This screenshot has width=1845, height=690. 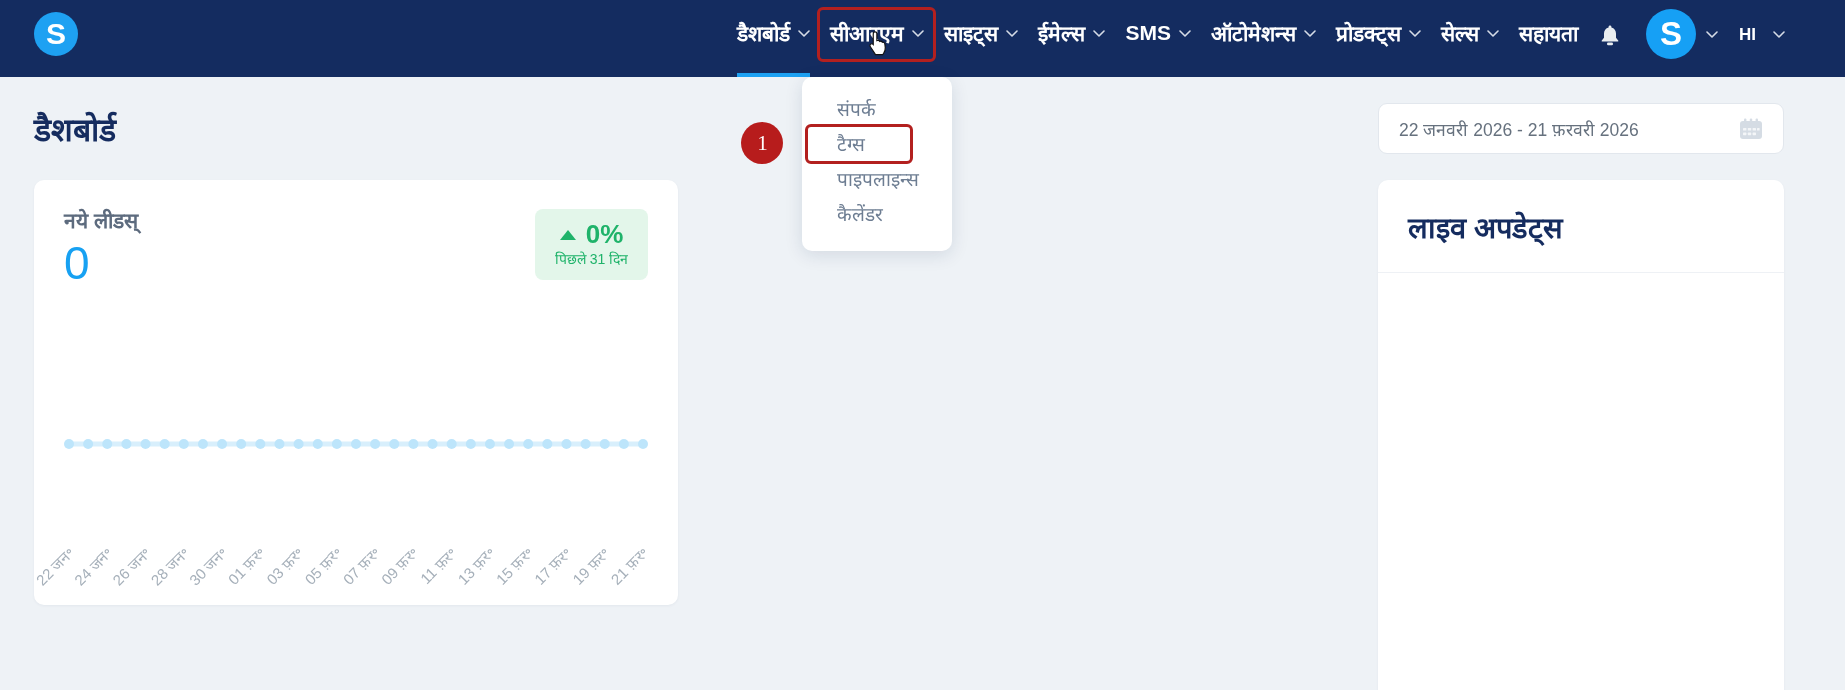 What do you see at coordinates (1378, 38) in the screenshot?
I see `nav-menu-item: प्रोडक्ट्स` at bounding box center [1378, 38].